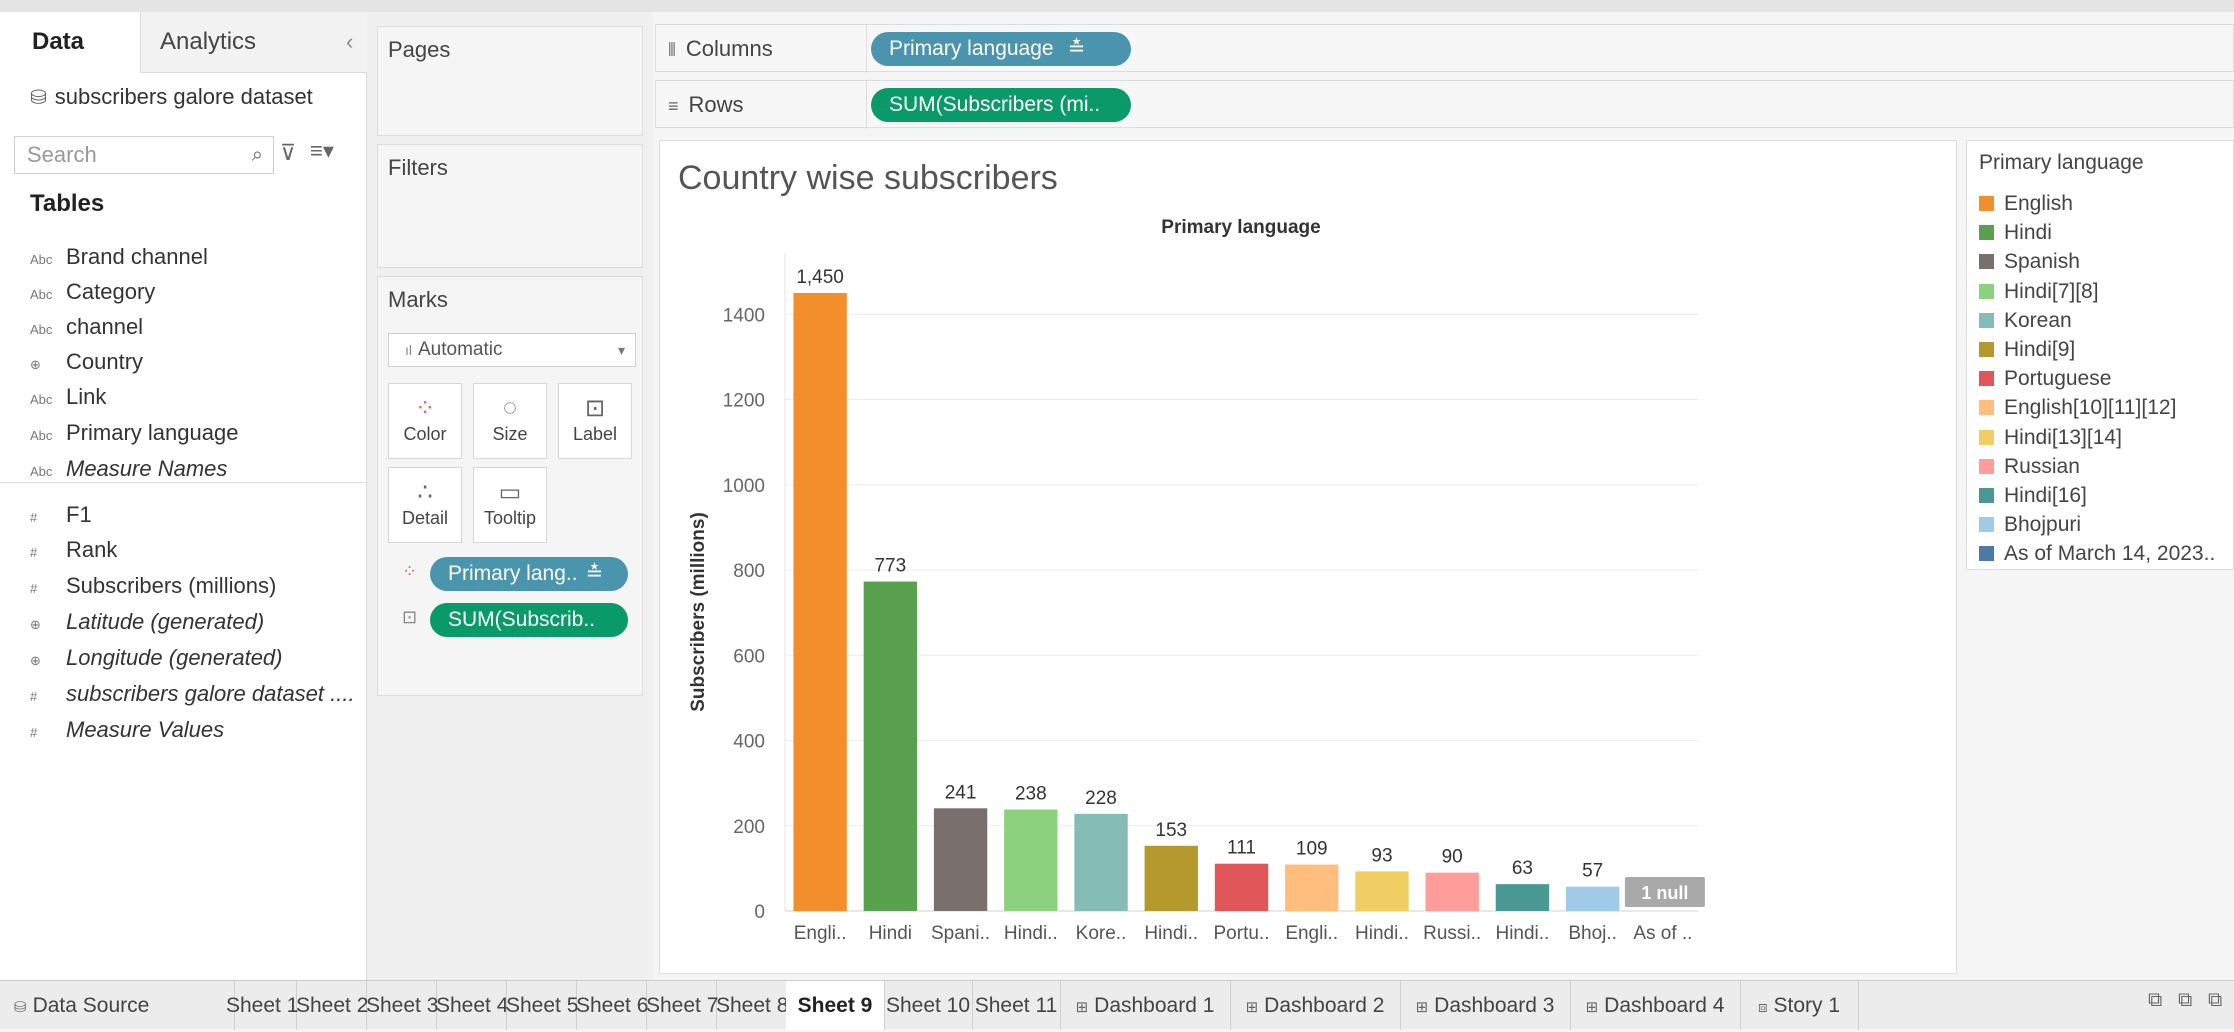 This screenshot has height=1032, width=2234. I want to click on legend-item: Hindi[16], so click(2033, 495).